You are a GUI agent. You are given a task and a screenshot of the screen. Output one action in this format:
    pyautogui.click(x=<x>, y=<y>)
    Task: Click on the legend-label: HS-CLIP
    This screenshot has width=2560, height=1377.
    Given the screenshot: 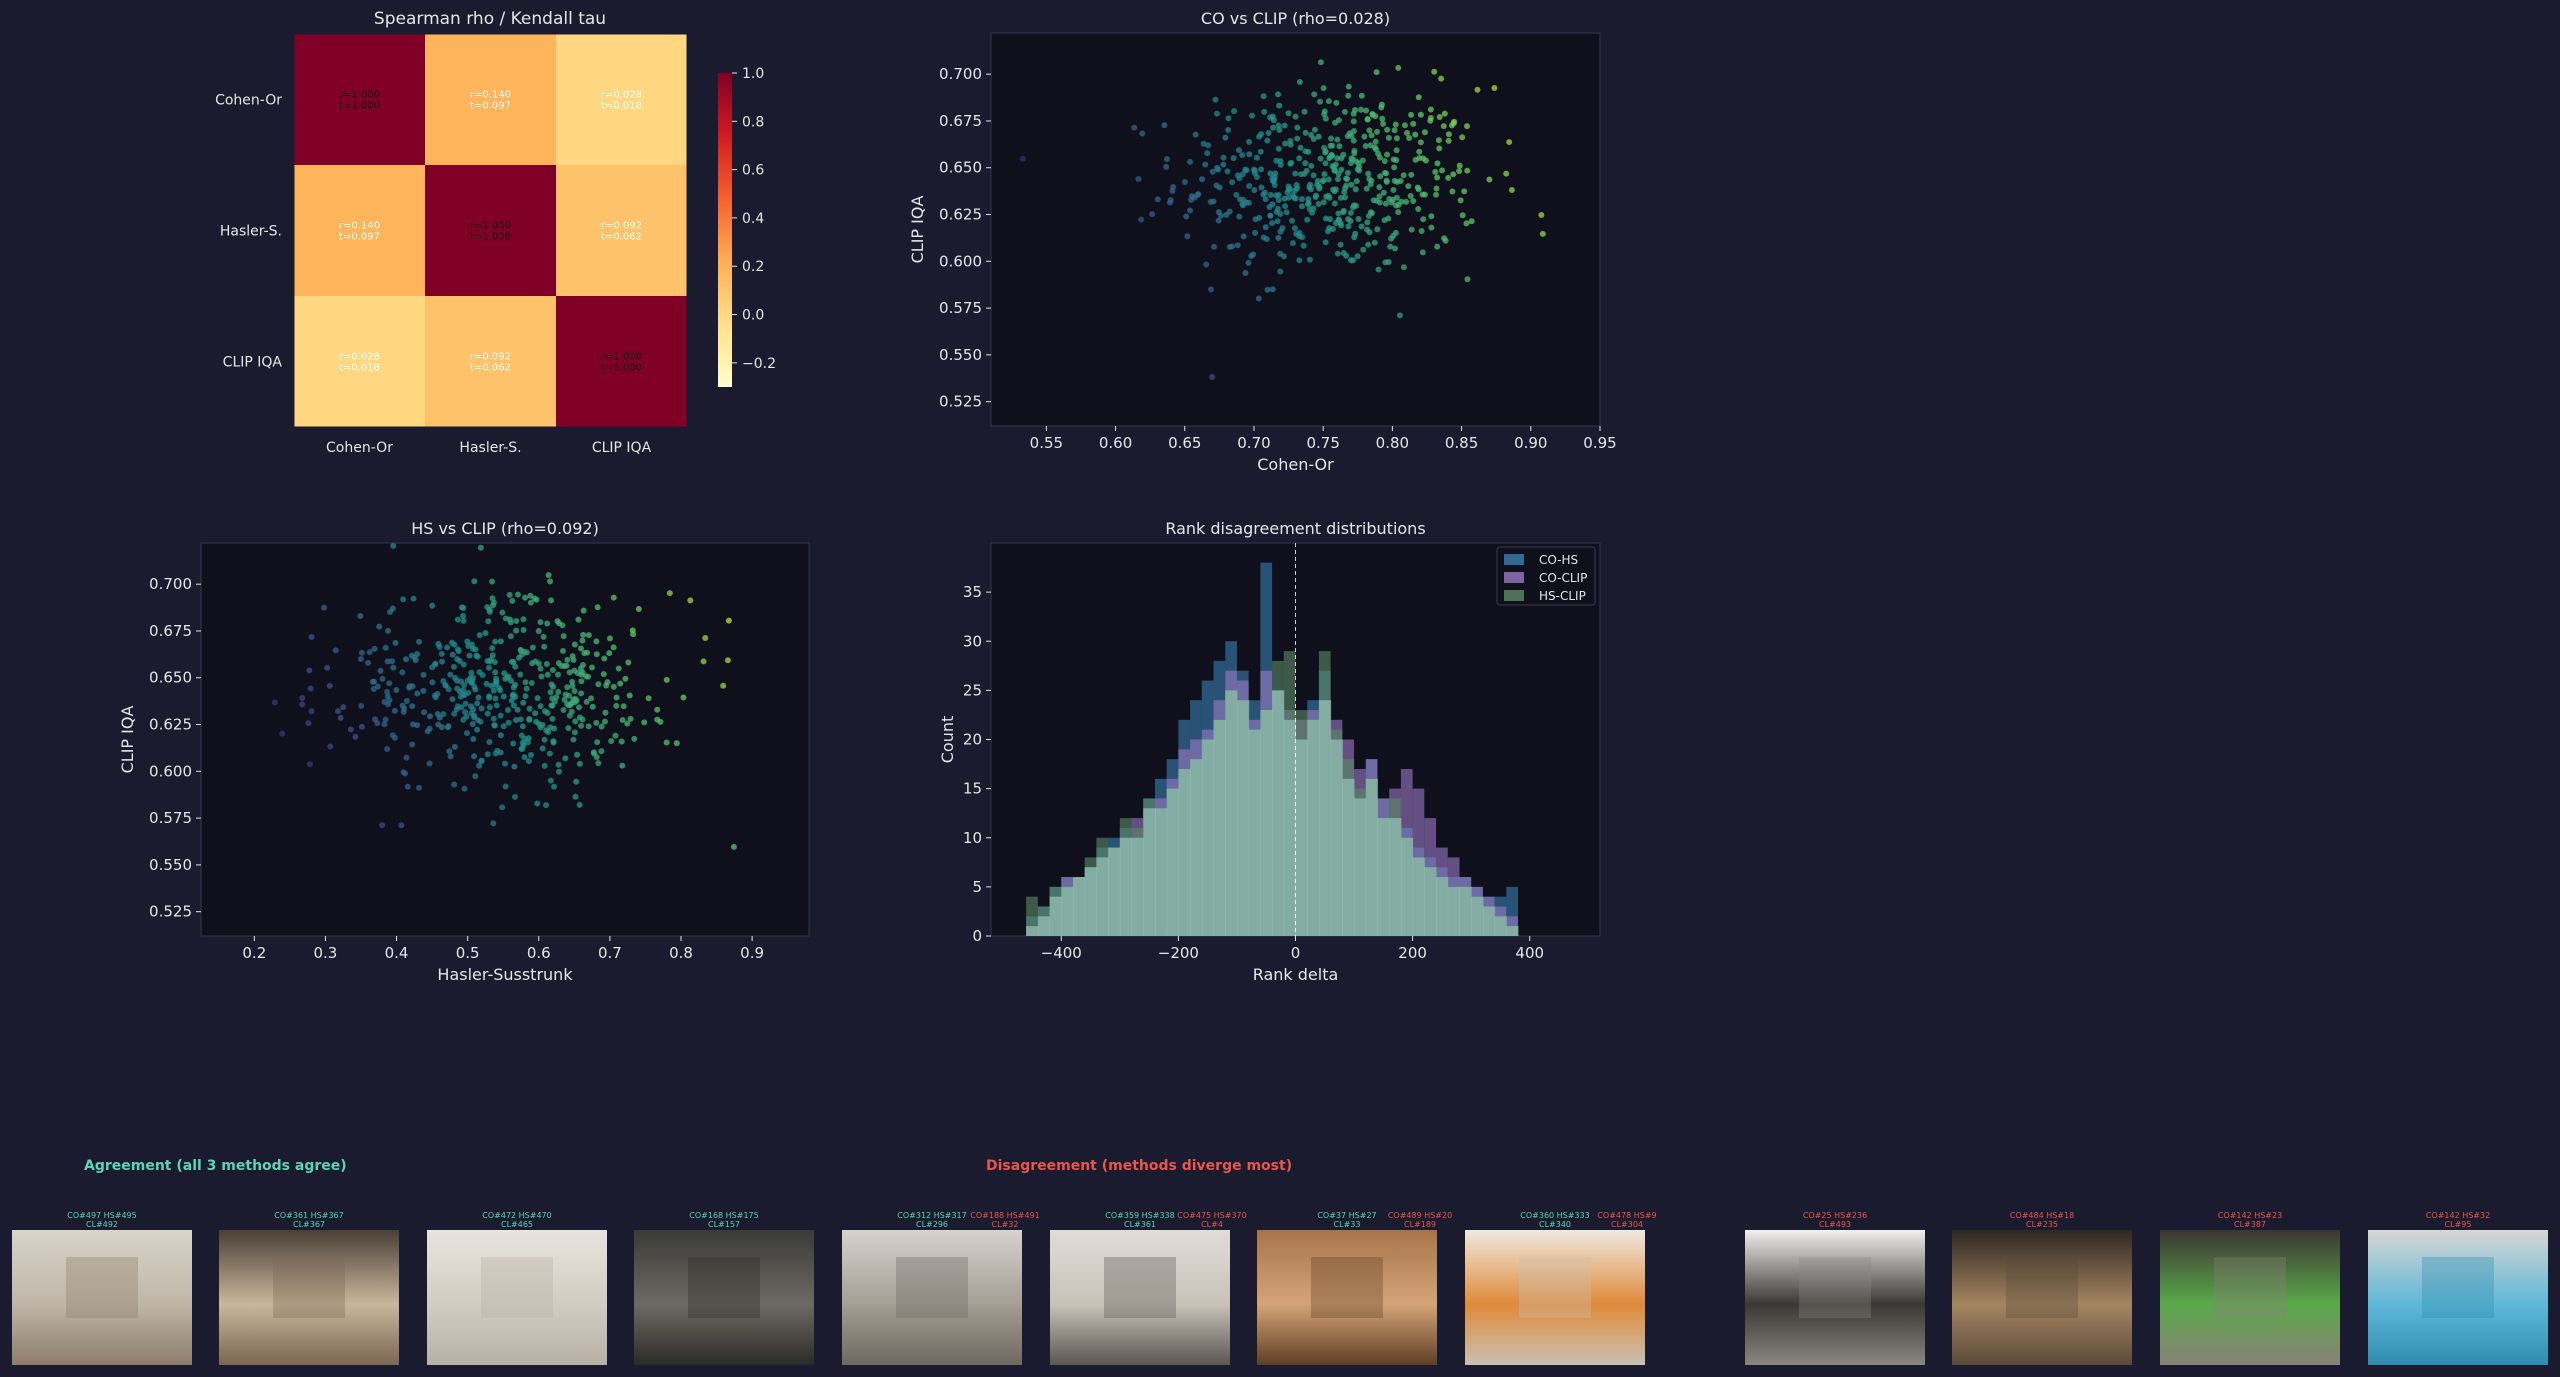 What is the action you would take?
    pyautogui.click(x=1562, y=596)
    